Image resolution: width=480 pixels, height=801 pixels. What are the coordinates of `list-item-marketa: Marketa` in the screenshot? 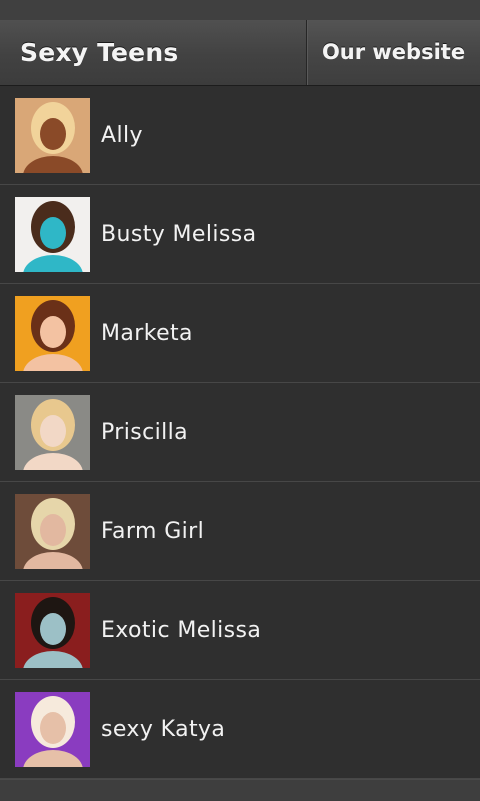 It's located at (240, 333).